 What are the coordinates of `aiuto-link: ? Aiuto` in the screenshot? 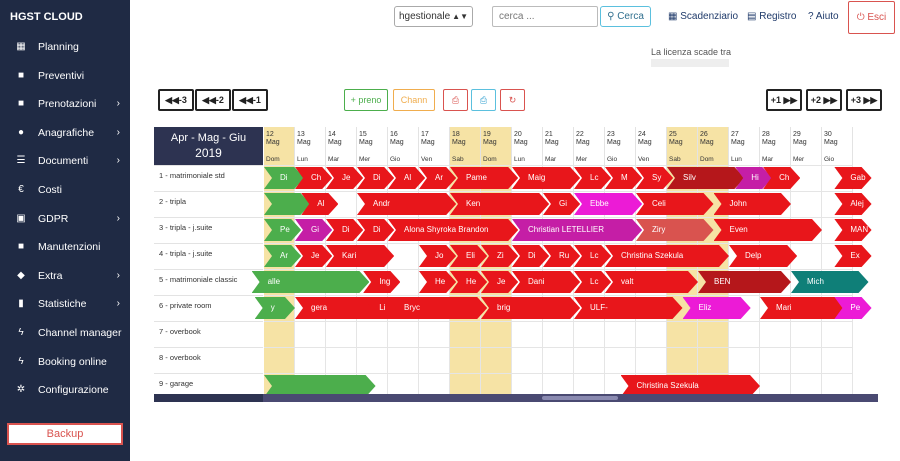 It's located at (823, 16).